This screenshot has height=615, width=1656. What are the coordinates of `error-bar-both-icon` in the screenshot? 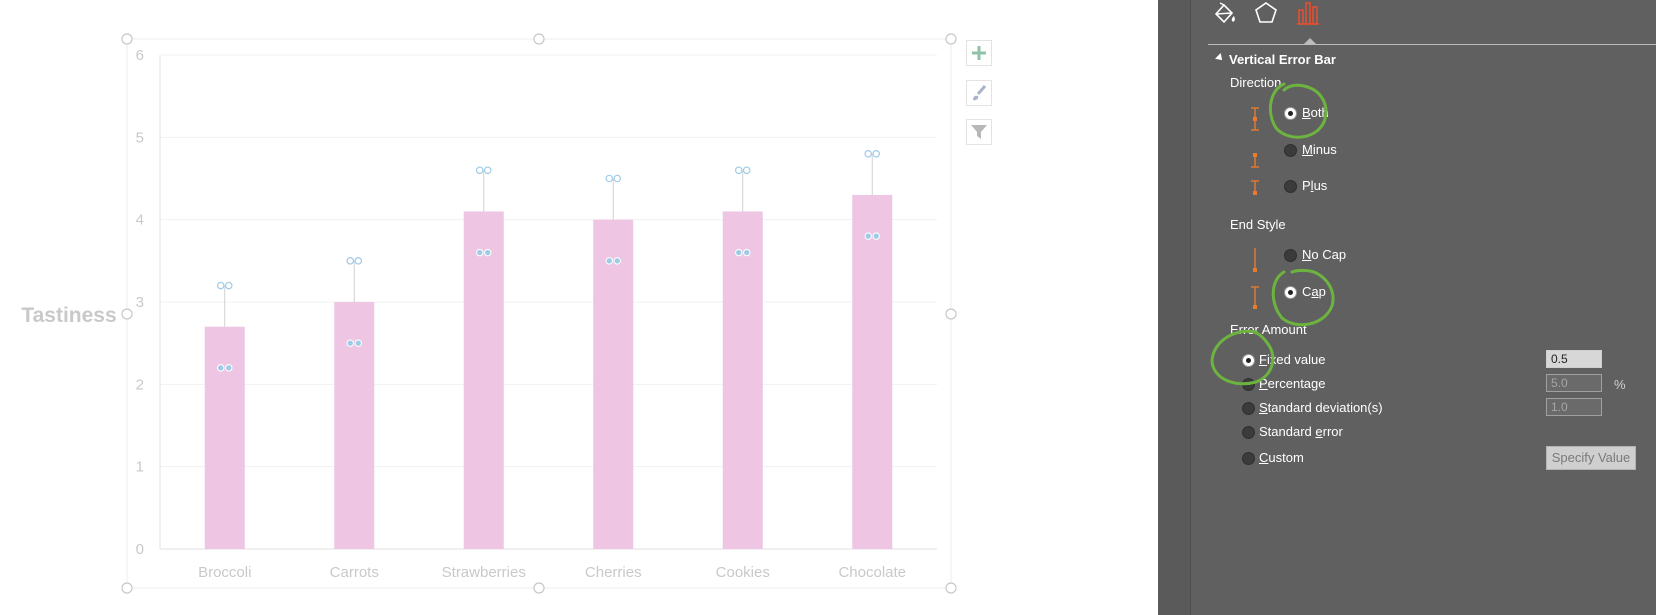 It's located at (1255, 119).